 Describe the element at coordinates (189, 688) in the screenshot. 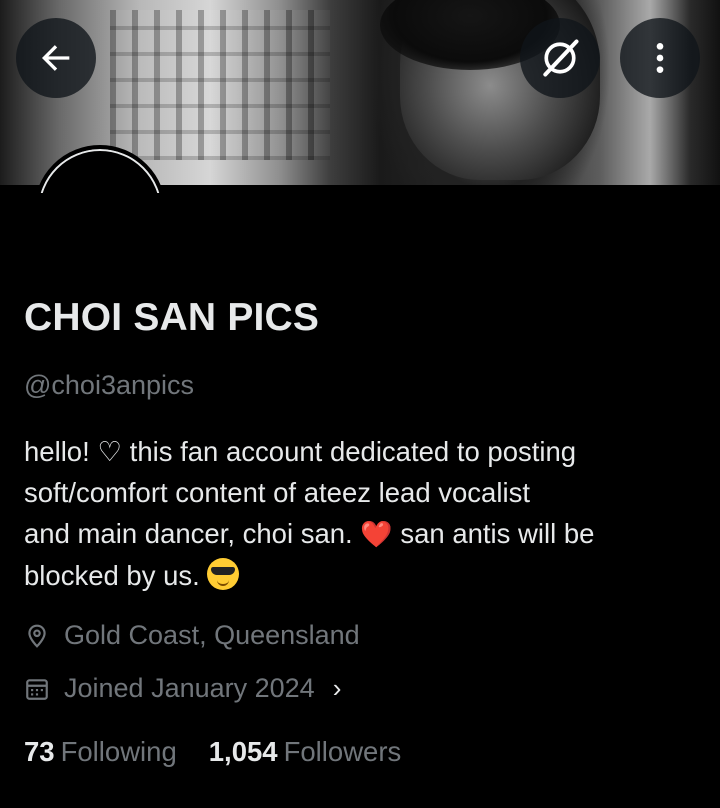

I see `joined-text: Joined January 2024` at that location.